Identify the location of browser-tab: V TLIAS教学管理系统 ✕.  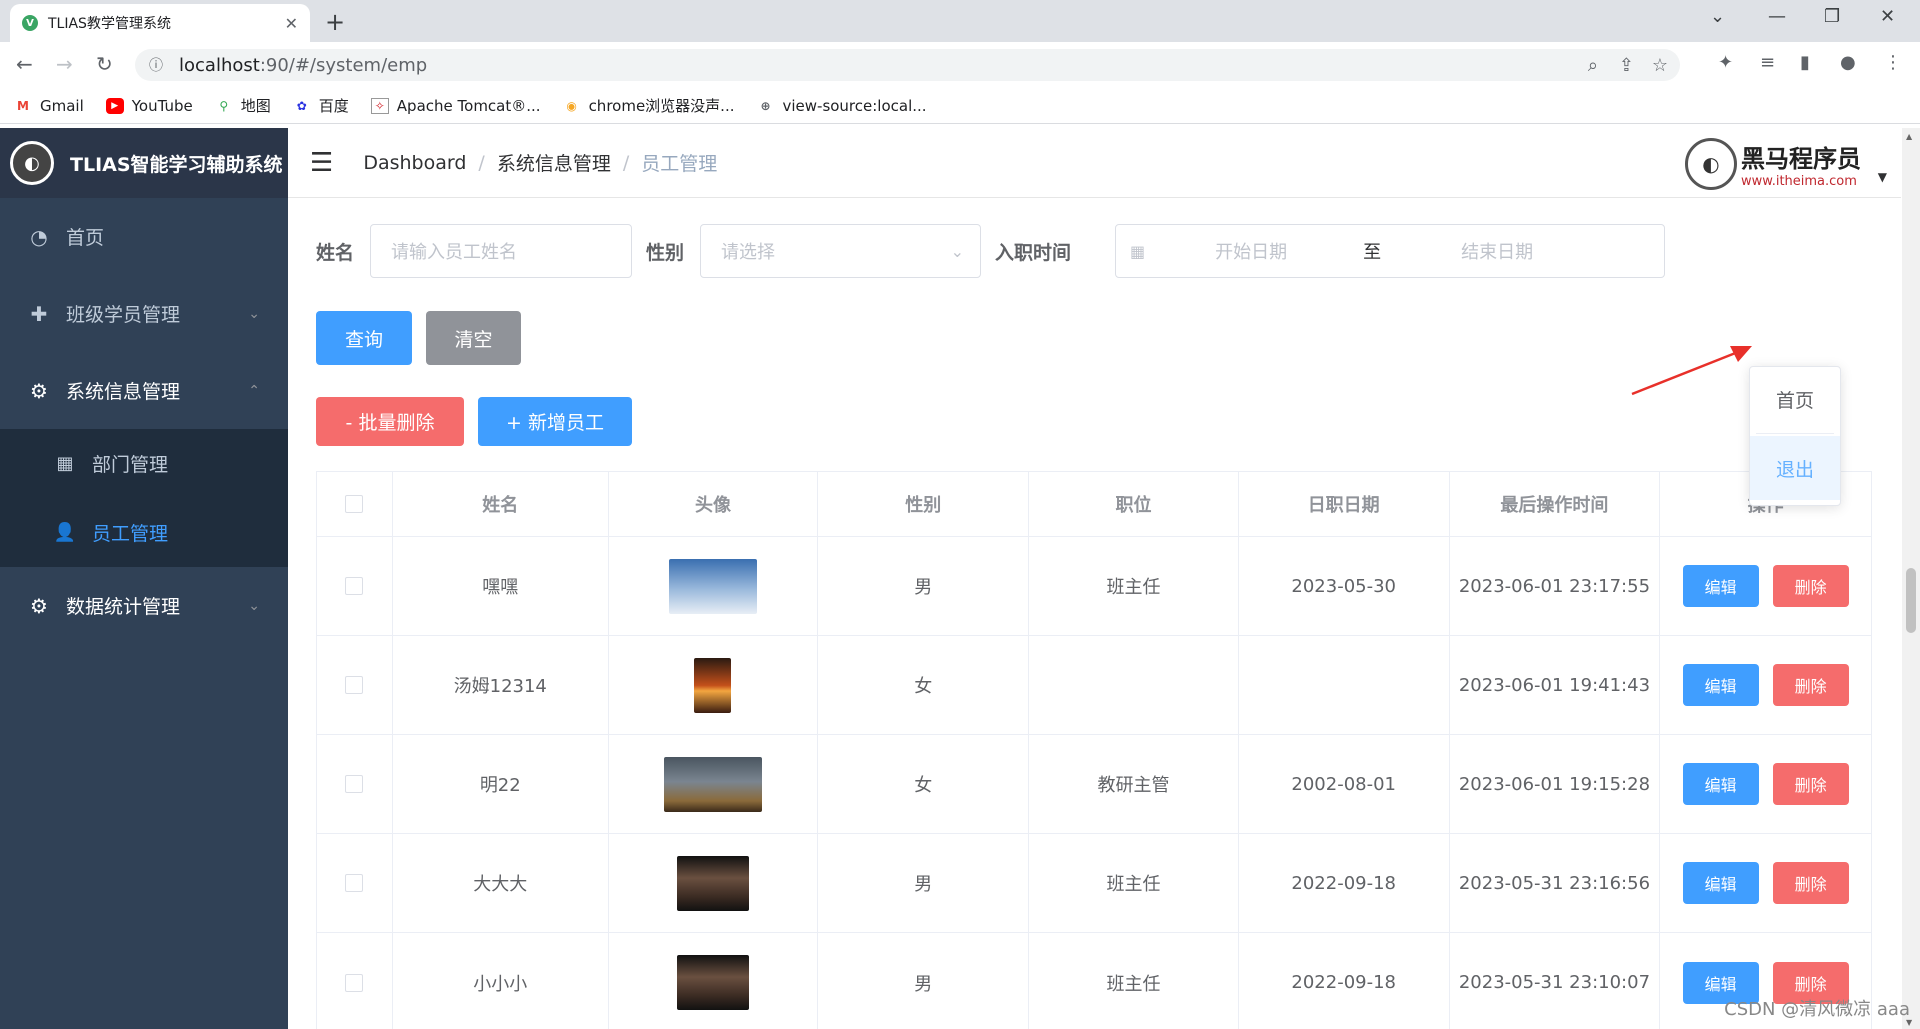
(160, 23).